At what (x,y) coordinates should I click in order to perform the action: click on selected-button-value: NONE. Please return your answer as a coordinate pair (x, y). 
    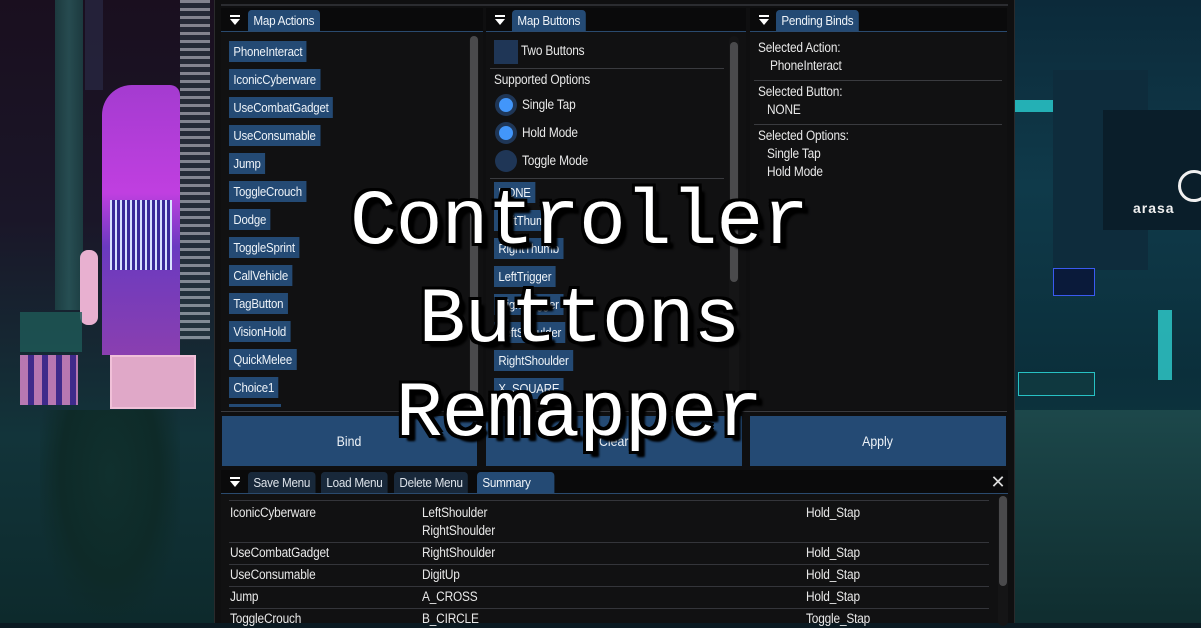
    Looking at the image, I should click on (784, 109).